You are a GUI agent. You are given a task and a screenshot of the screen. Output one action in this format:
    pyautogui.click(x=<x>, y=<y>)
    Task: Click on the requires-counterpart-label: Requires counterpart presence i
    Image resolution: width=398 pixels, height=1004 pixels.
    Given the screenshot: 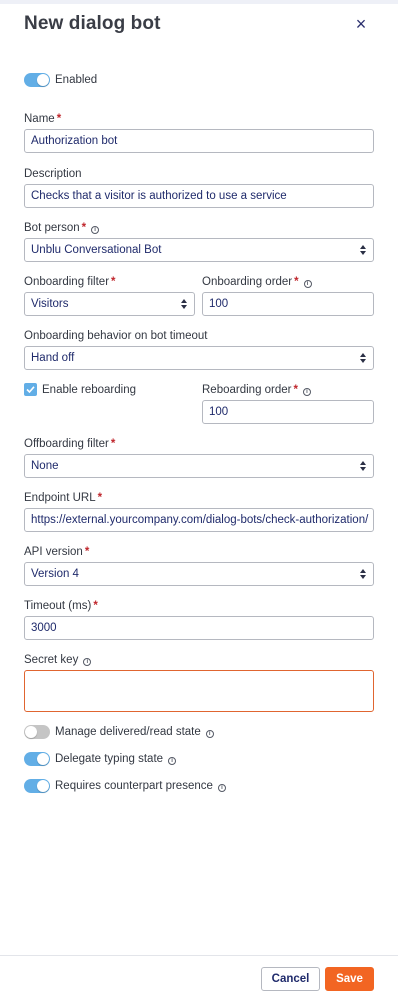 What is the action you would take?
    pyautogui.click(x=140, y=786)
    